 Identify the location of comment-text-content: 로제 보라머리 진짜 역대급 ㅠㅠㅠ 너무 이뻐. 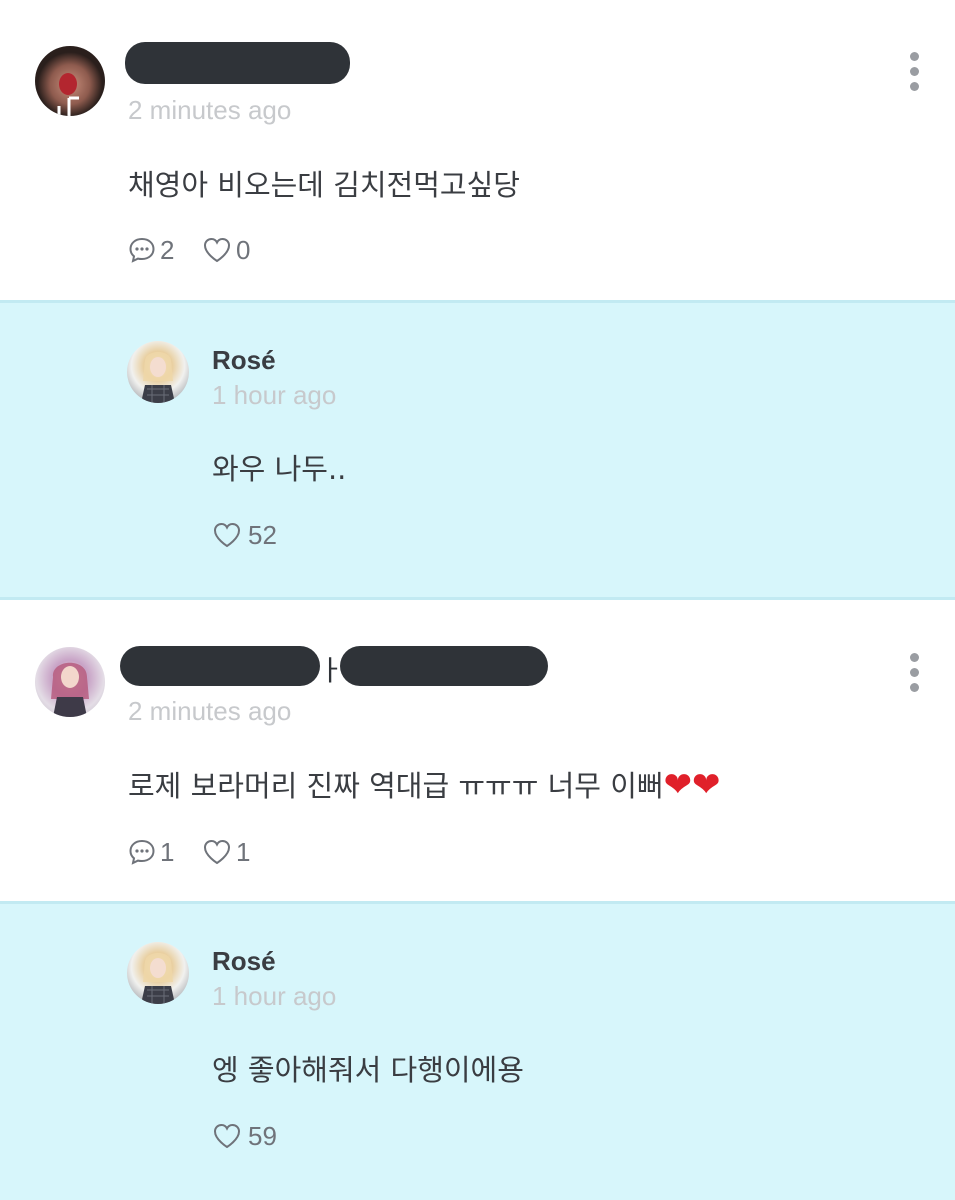
(396, 786).